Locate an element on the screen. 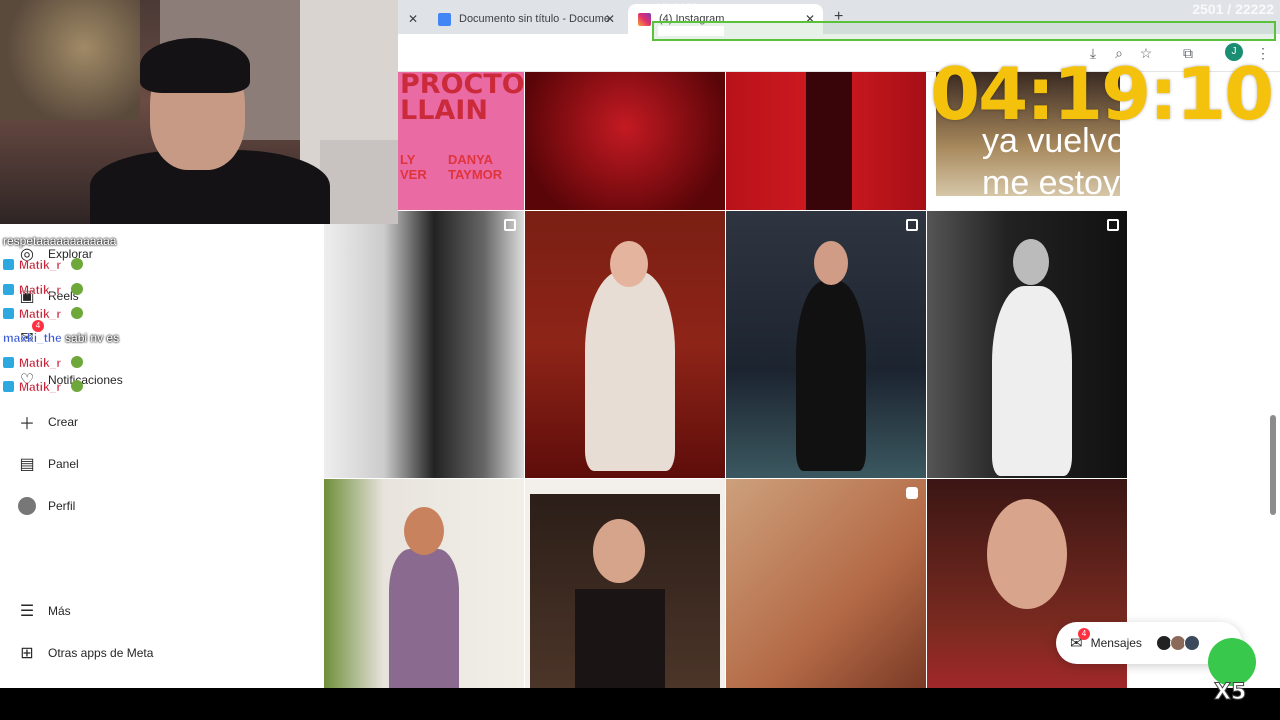 The image size is (1280, 720). avatar-icon is located at coordinates (27, 506).